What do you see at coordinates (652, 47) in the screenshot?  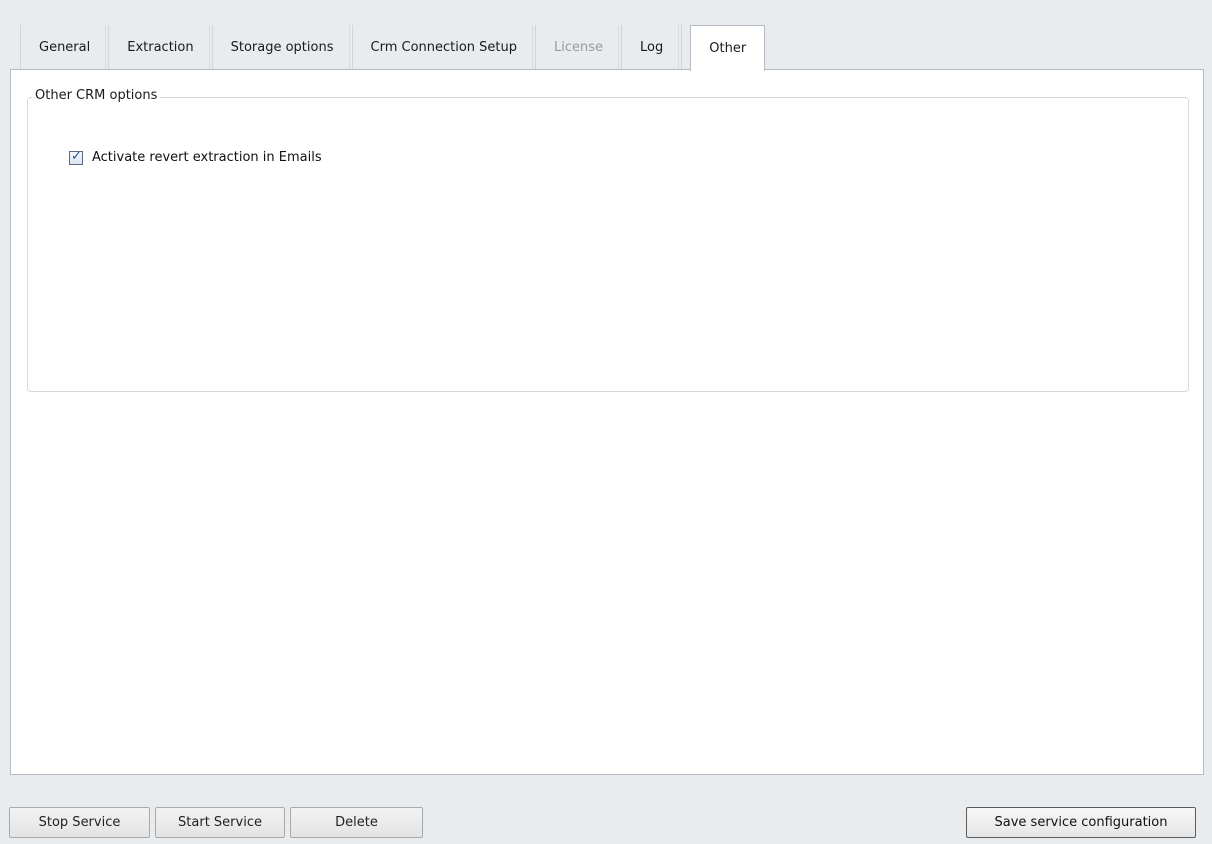 I see `tab-log: Log` at bounding box center [652, 47].